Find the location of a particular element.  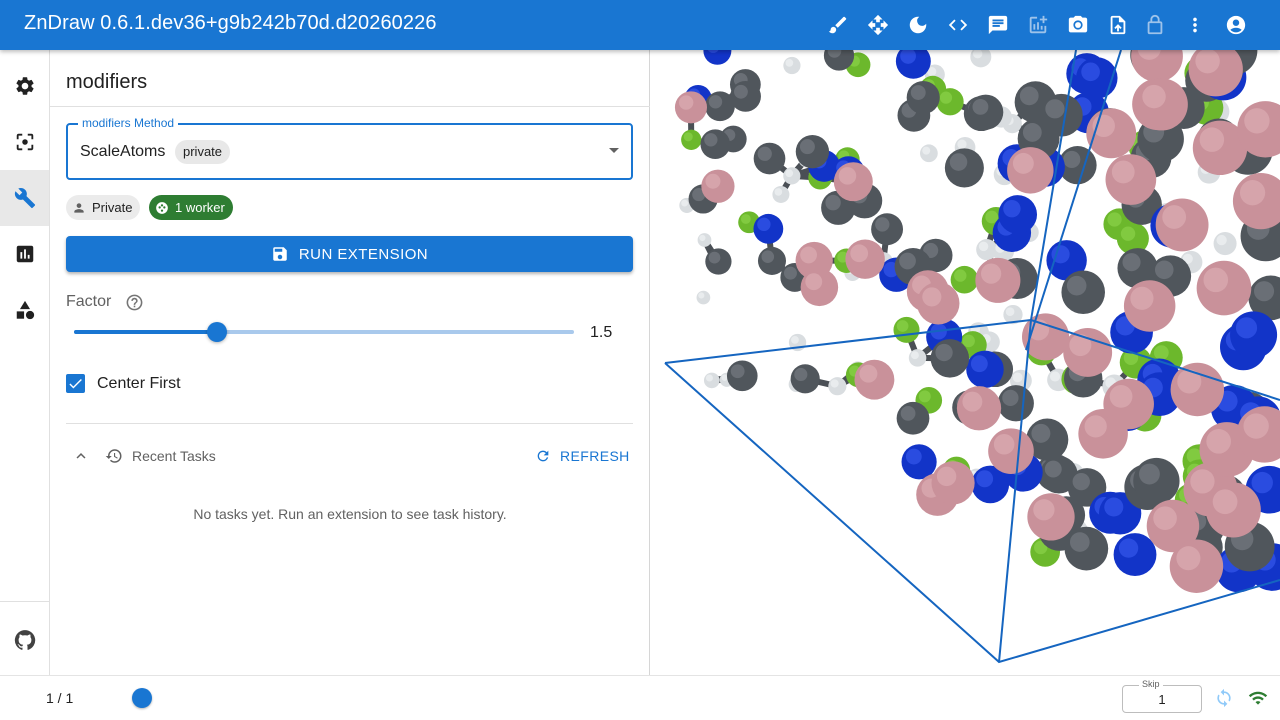

app-title: ZnDraw 0.6.1.dev36+g9b242b70d.d20260226 is located at coordinates (230, 23).